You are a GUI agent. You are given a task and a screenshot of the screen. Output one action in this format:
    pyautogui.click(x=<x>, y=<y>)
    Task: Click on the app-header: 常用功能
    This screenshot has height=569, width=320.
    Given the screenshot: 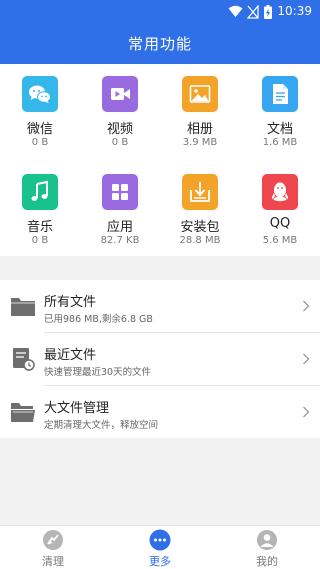 What is the action you would take?
    pyautogui.click(x=160, y=44)
    